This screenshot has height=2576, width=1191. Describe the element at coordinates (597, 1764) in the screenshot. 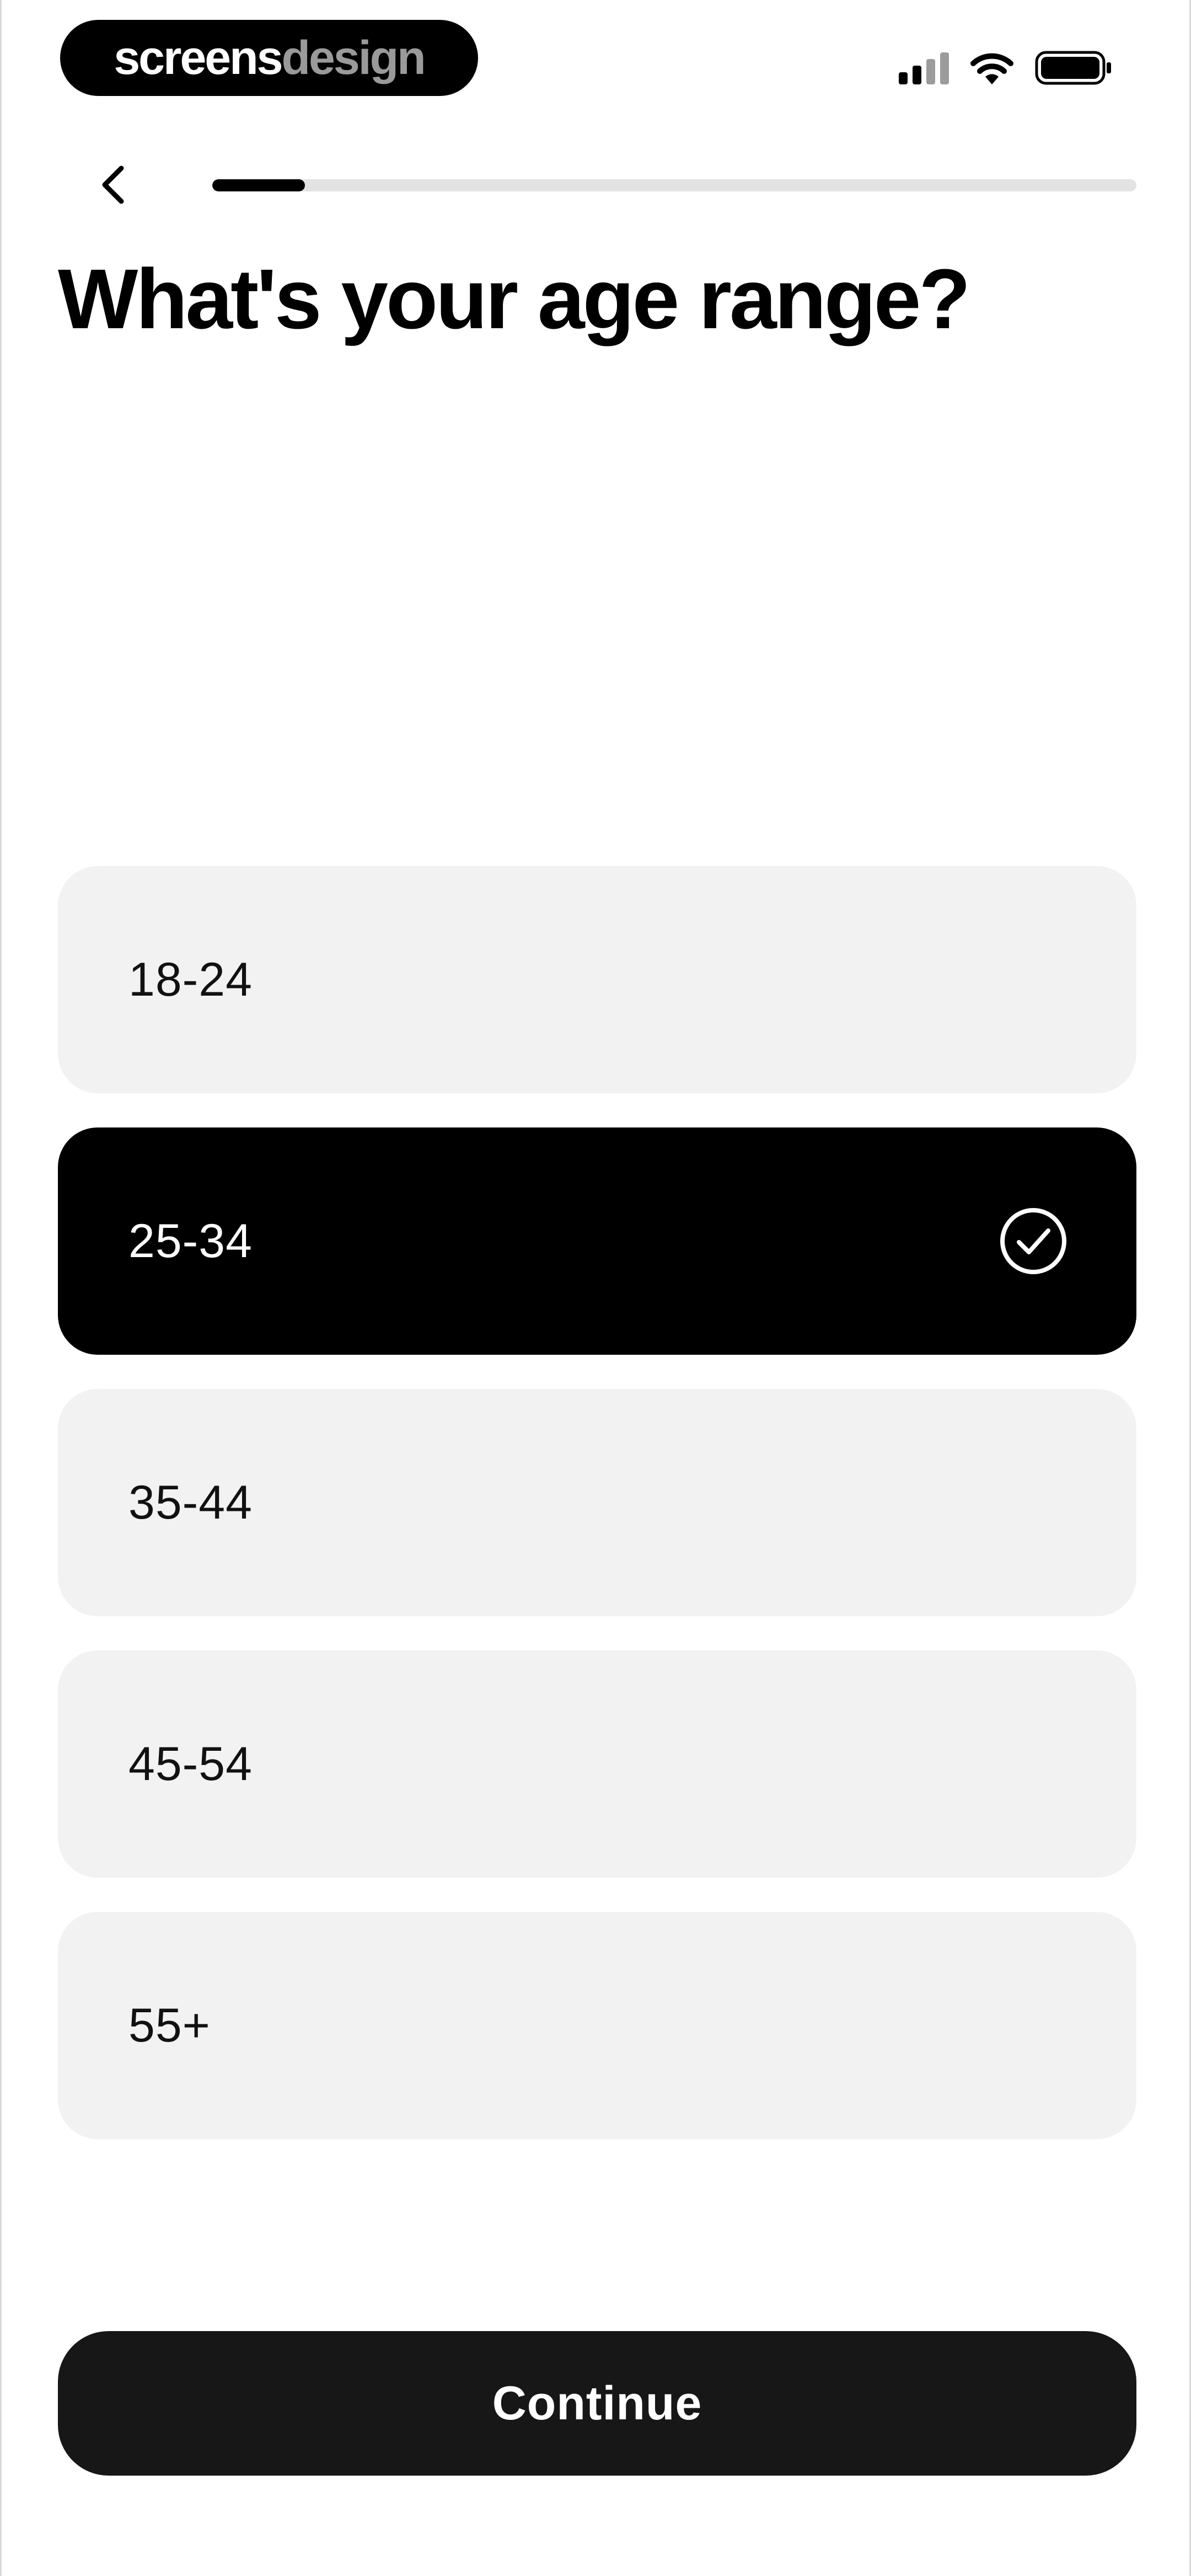

I see `option-45-54: 45-54` at that location.